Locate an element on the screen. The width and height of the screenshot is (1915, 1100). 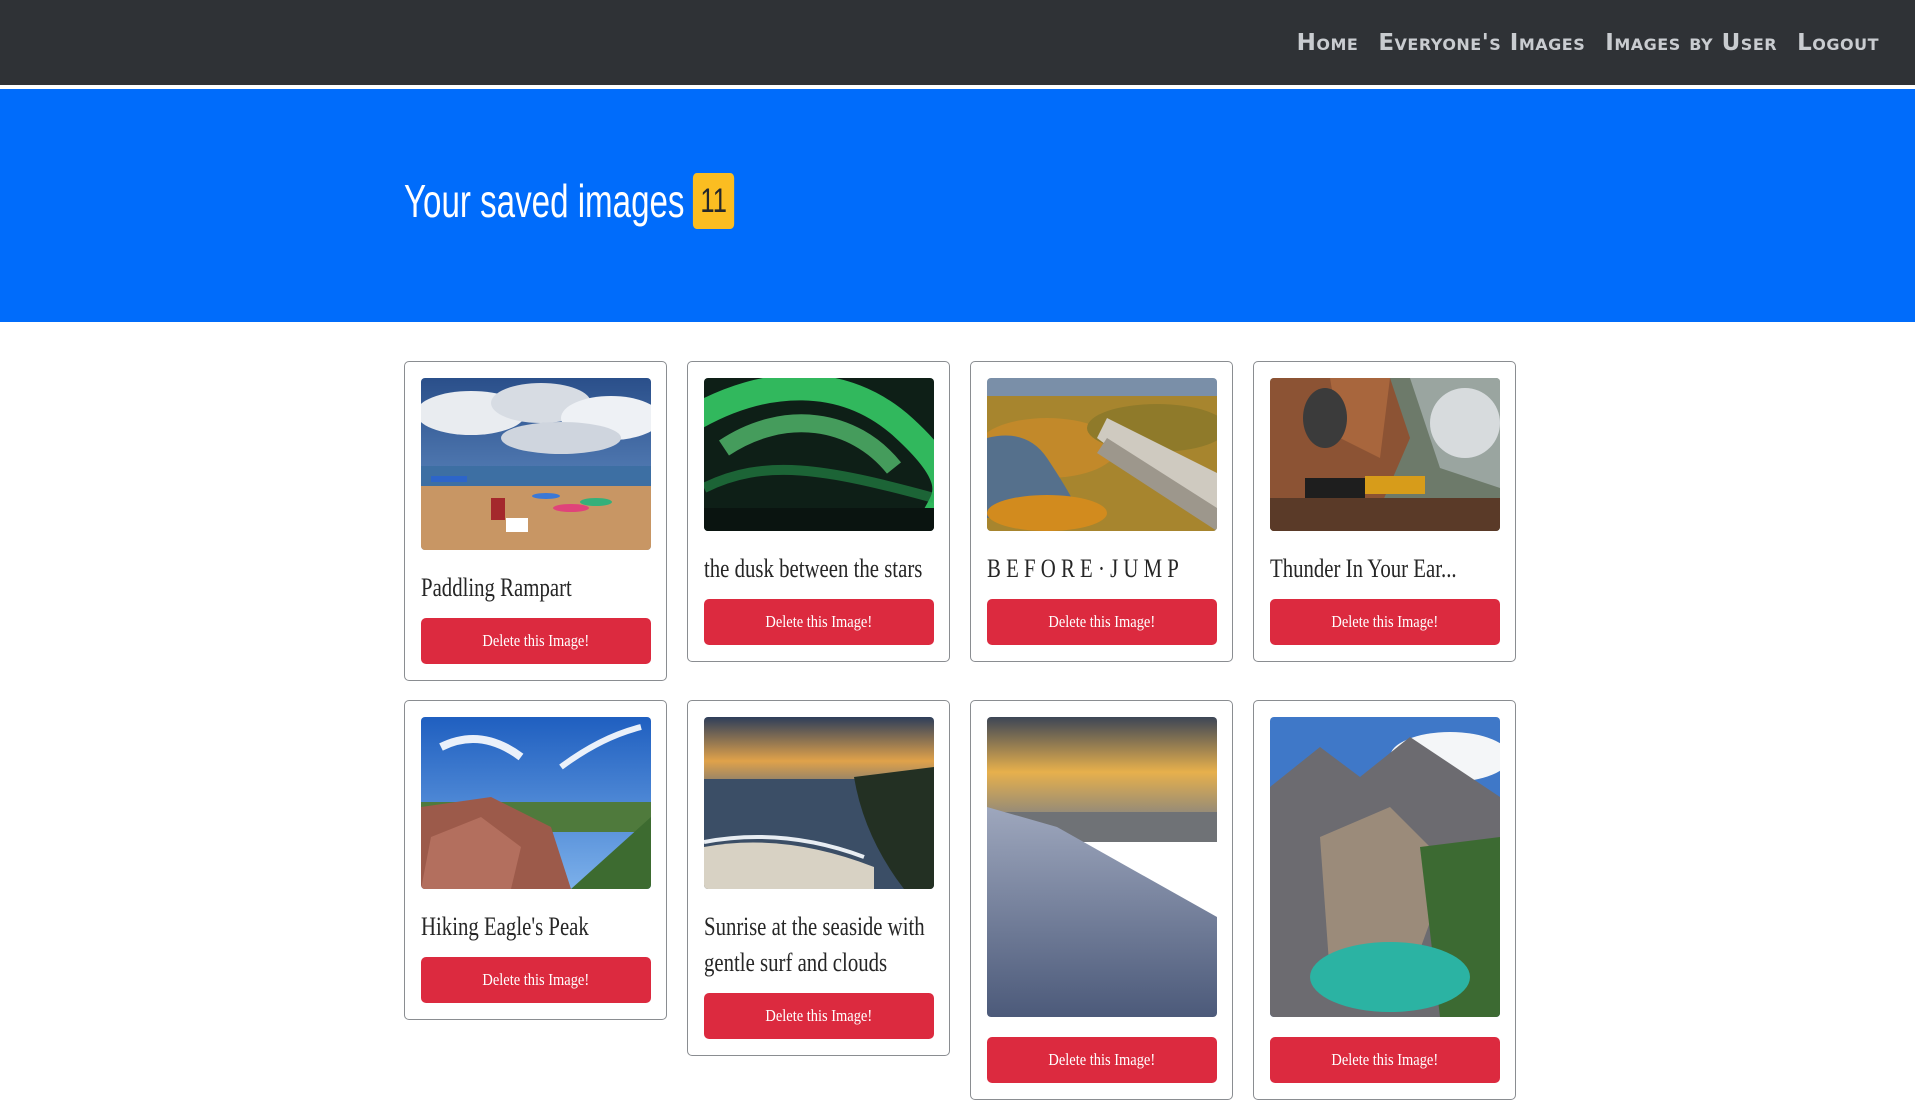
nav-link-home: Home is located at coordinates (1328, 43).